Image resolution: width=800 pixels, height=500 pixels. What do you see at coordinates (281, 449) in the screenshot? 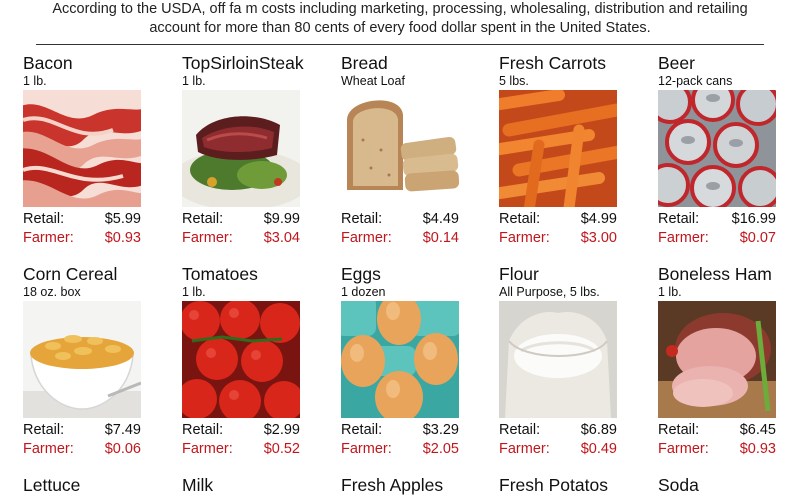
I see `farmer-price: $0.52` at bounding box center [281, 449].